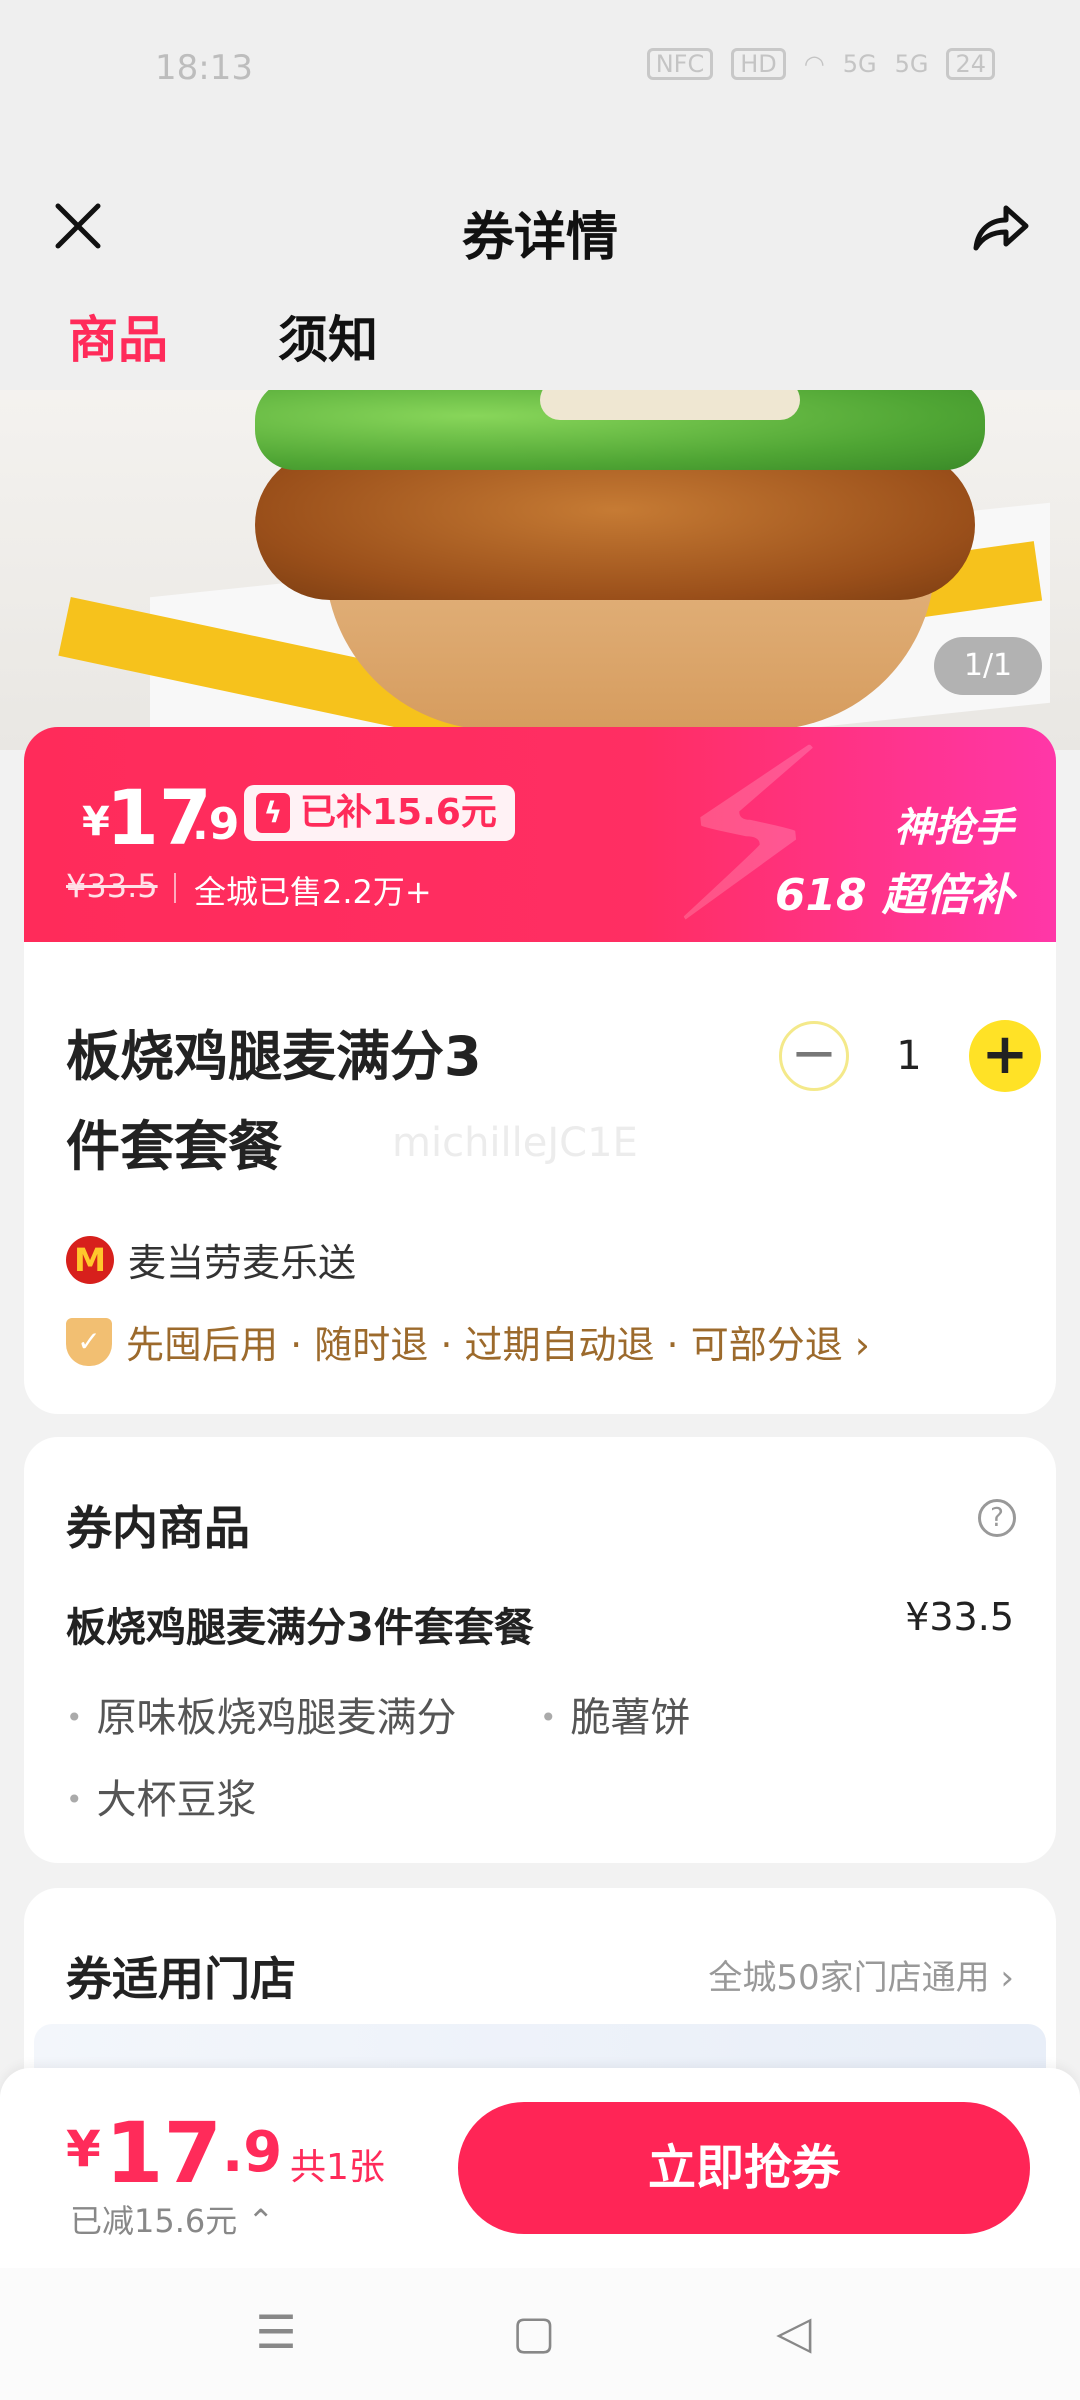 This screenshot has height=2400, width=1080. I want to click on wifi-icon: ◠, so click(814, 64).